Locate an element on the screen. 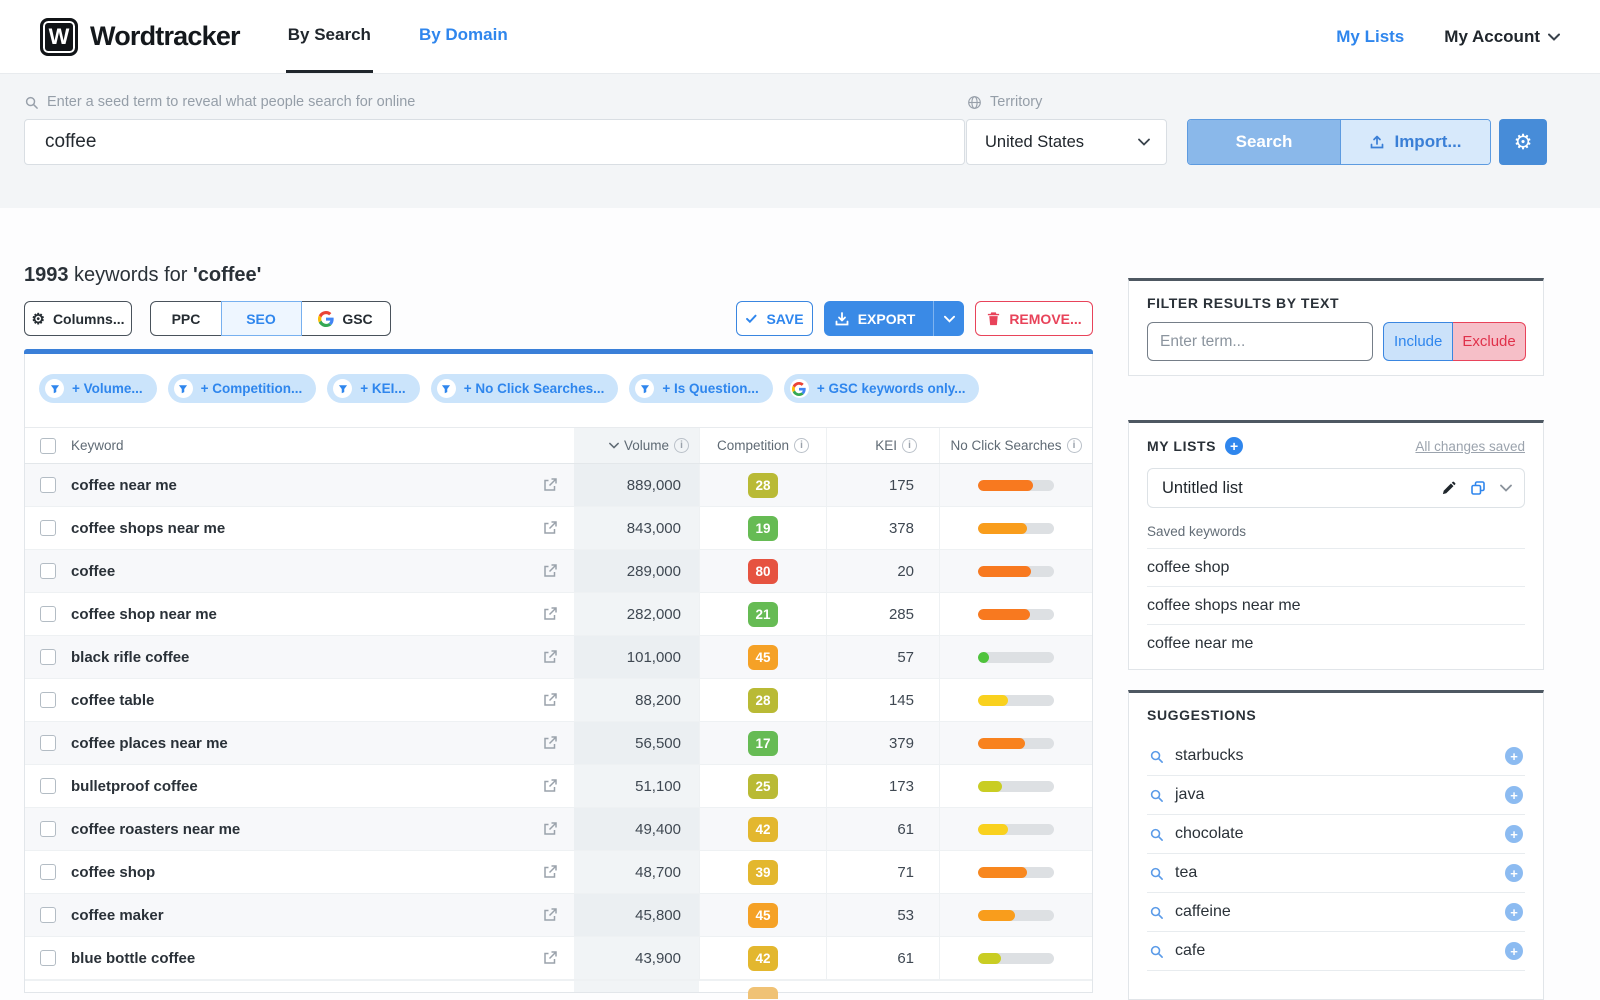 This screenshot has height=1000, width=1600. table-row: coffee near me 889,000 28 175 is located at coordinates (558, 485).